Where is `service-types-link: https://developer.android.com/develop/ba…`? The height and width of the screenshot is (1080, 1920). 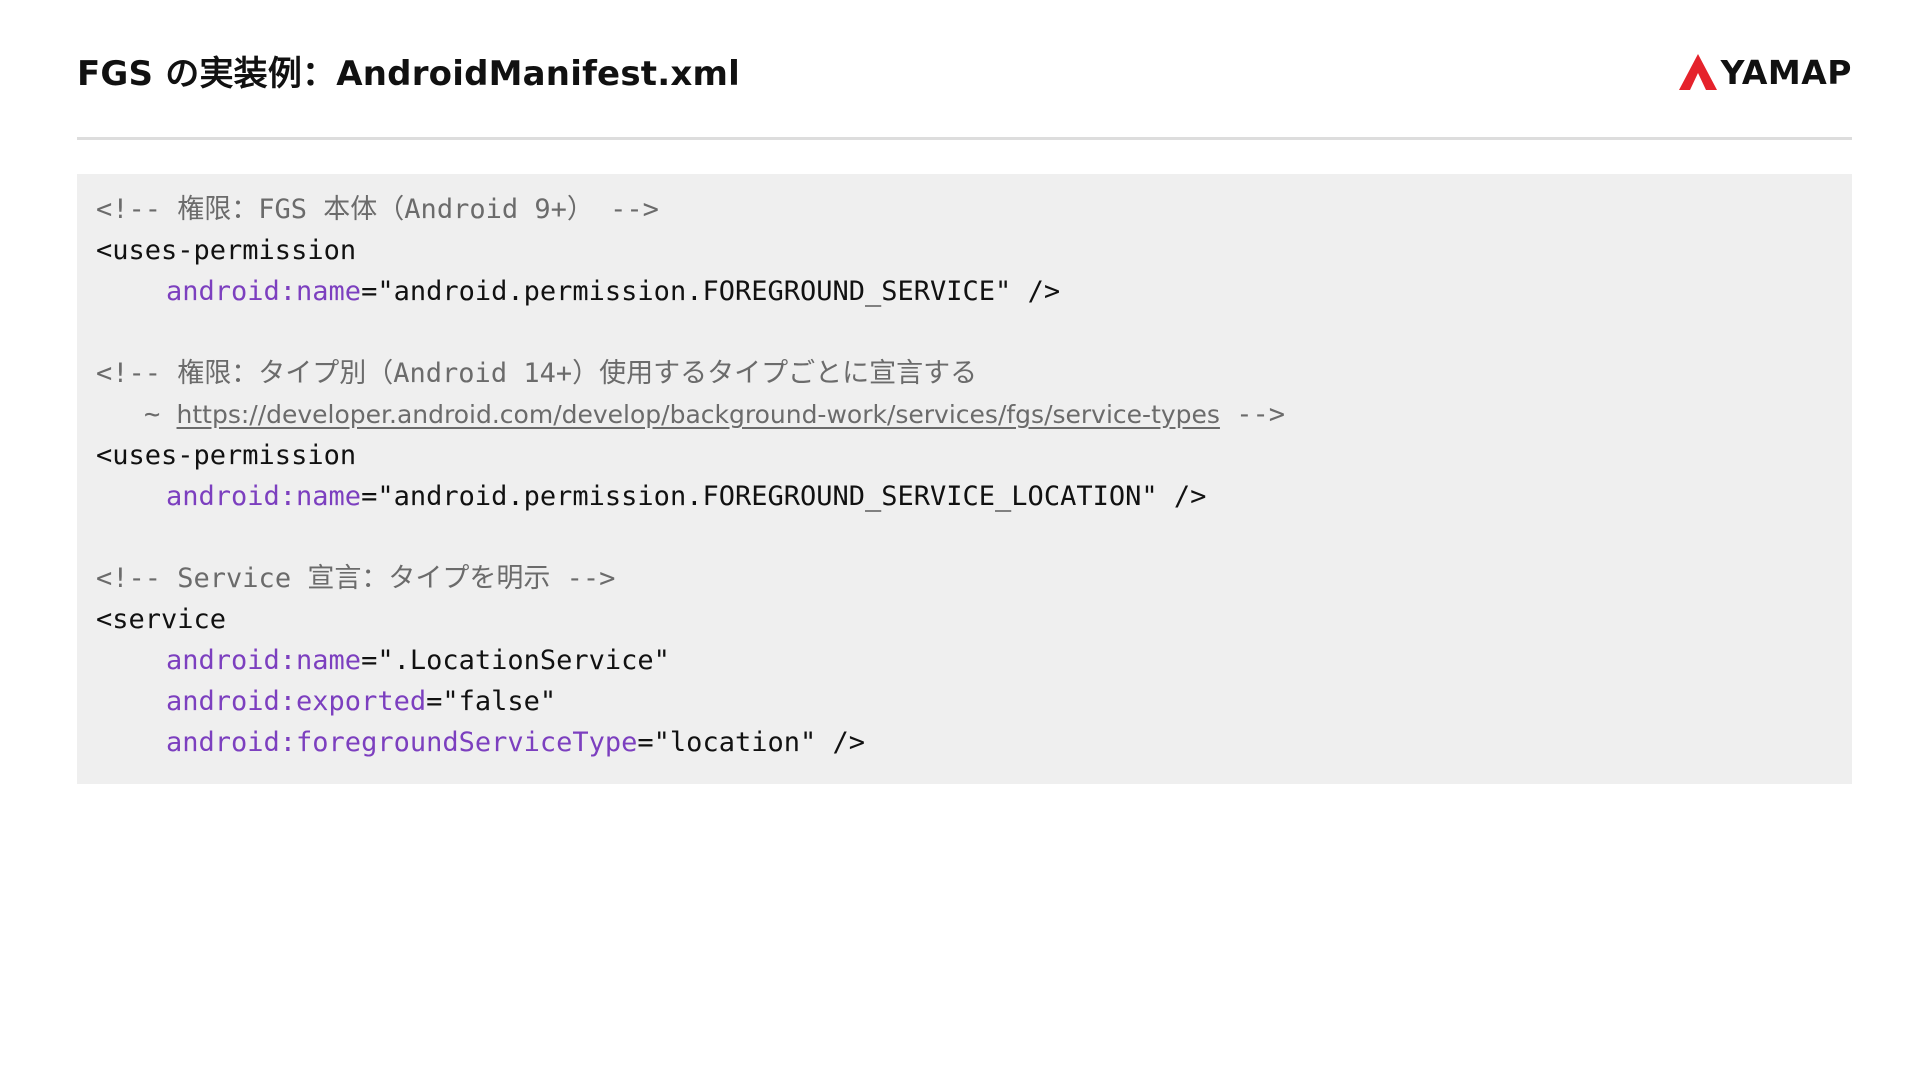 service-types-link: https://developer.android.com/develop/ba… is located at coordinates (698, 414).